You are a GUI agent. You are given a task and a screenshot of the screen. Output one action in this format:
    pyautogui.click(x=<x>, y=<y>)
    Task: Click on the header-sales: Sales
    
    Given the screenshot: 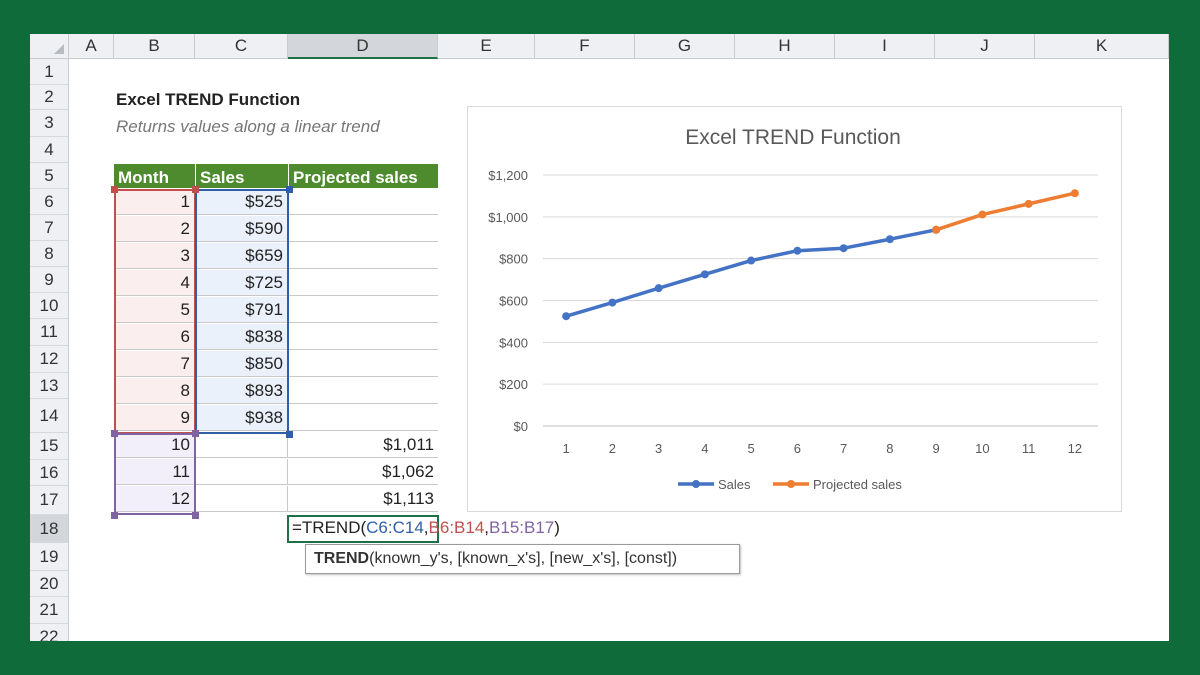 What is the action you would take?
    pyautogui.click(x=242, y=176)
    